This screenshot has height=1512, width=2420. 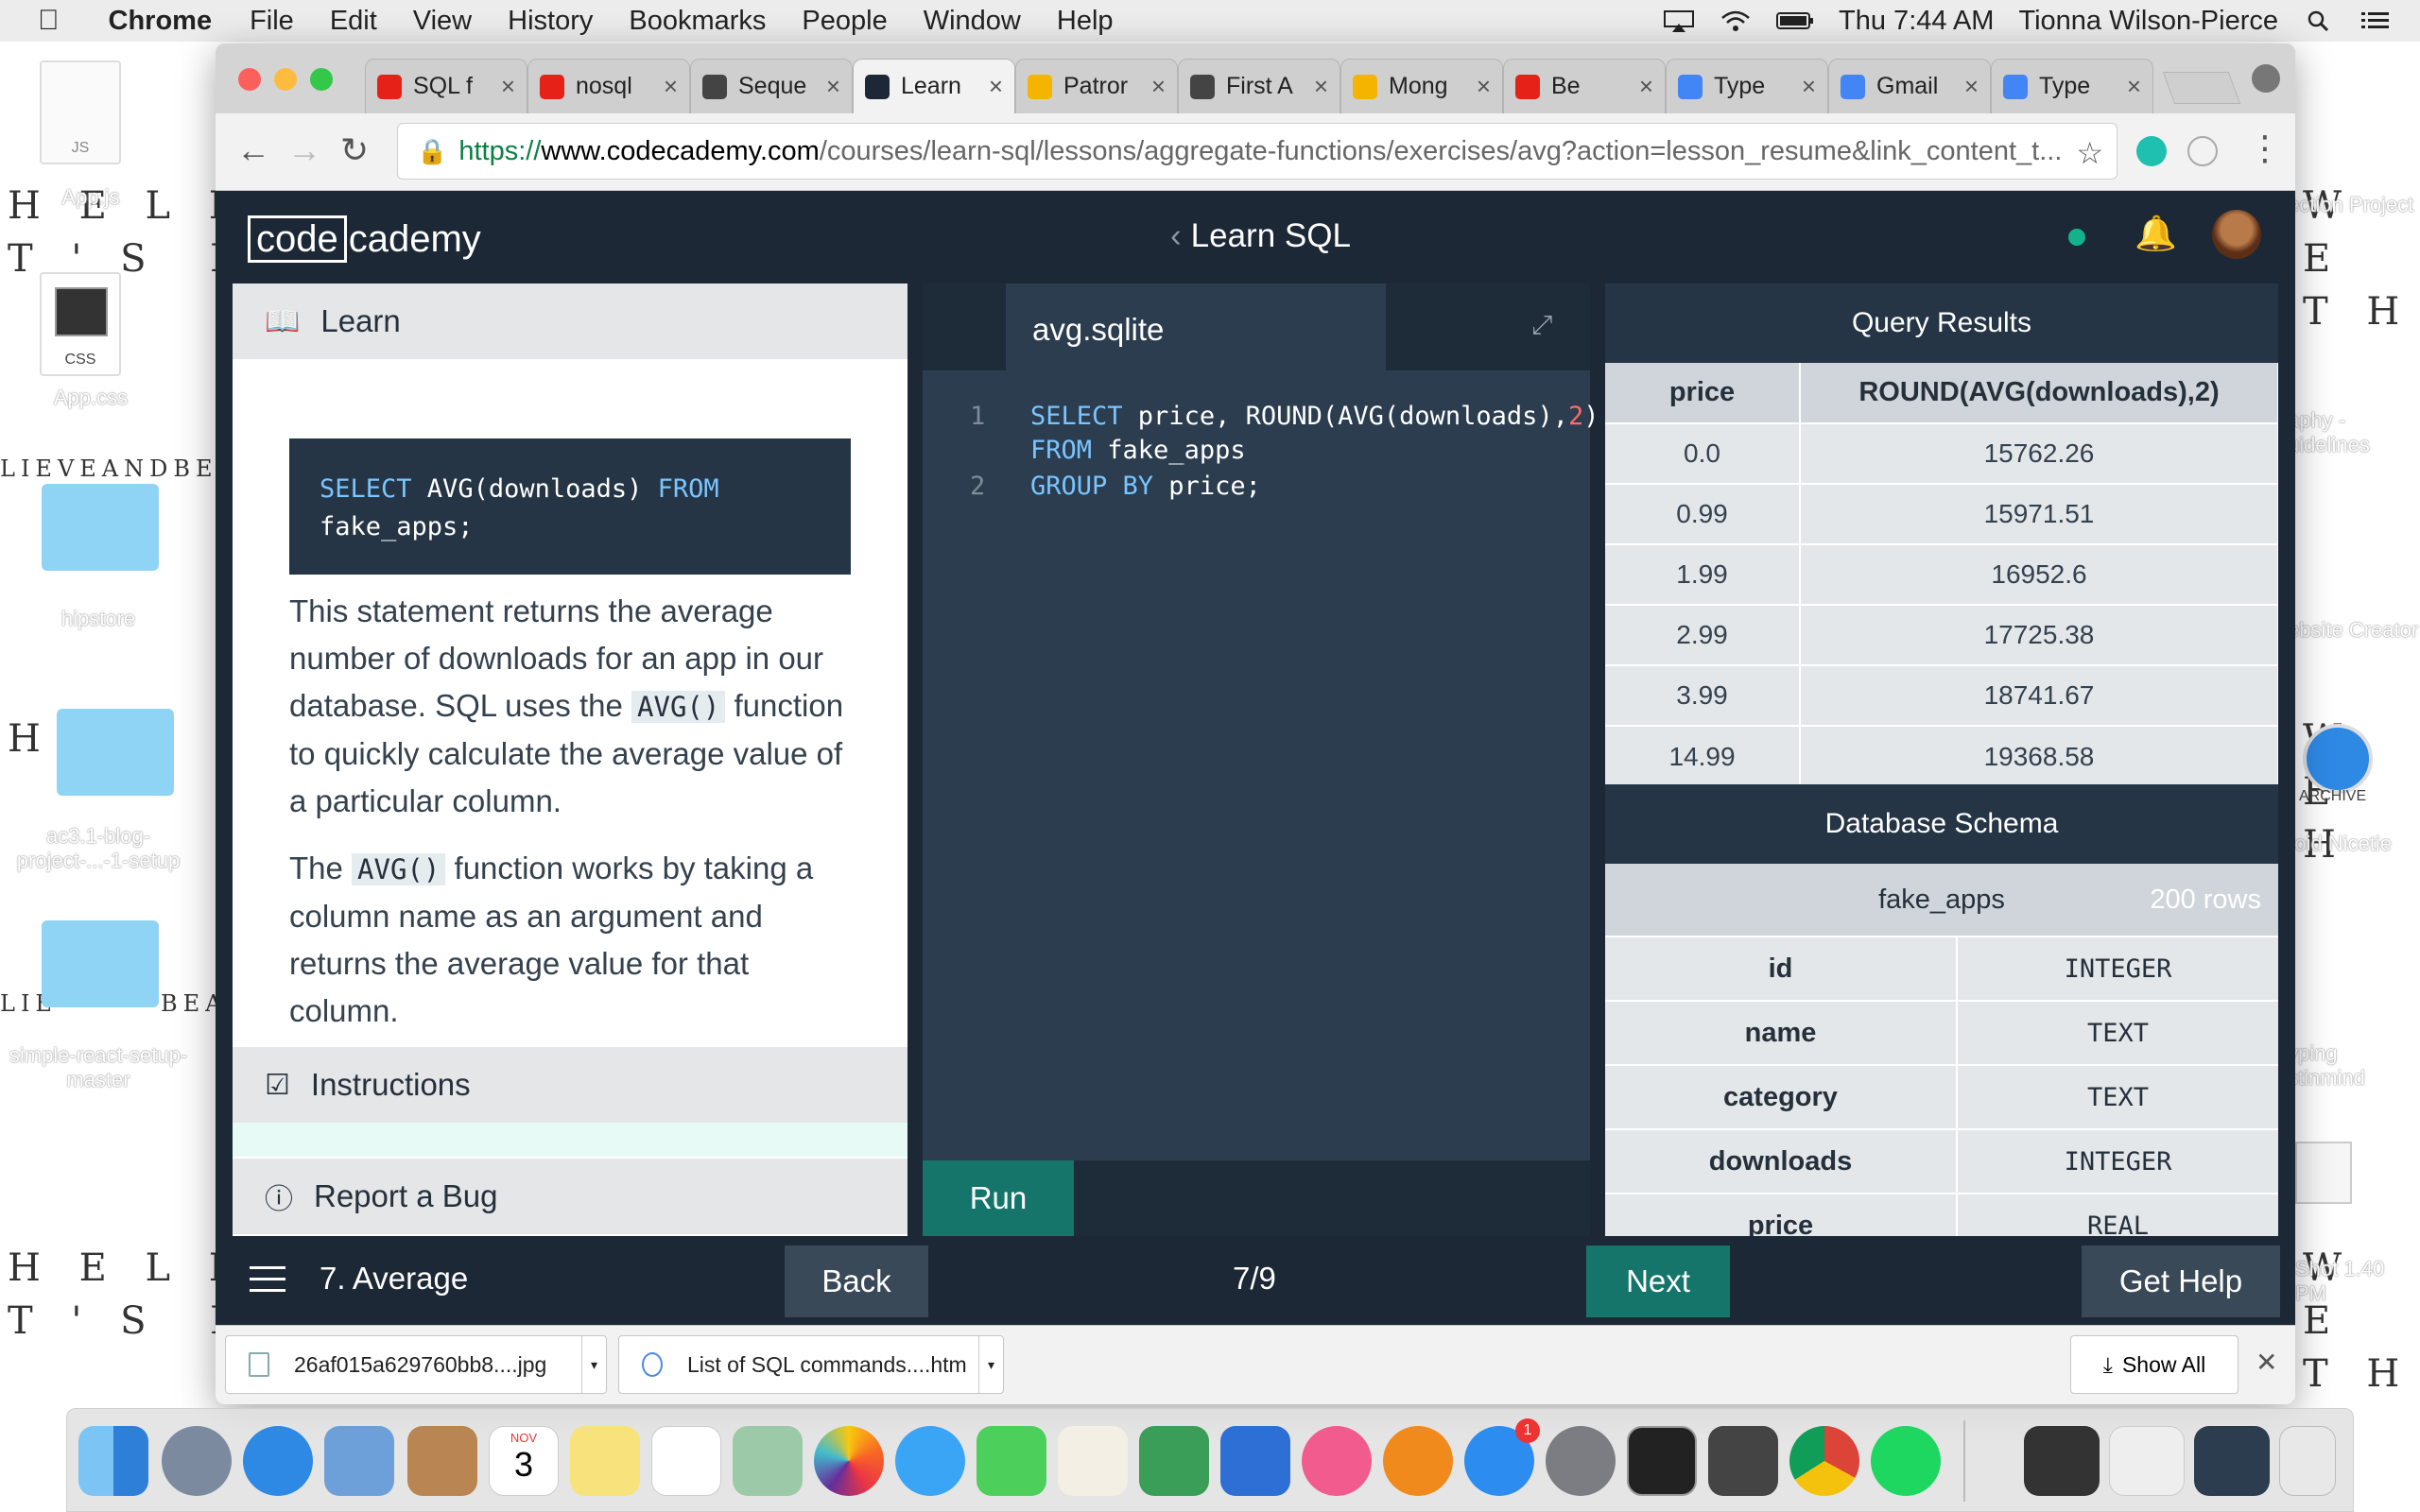 What do you see at coordinates (605, 1461) in the screenshot?
I see `notes-icon` at bounding box center [605, 1461].